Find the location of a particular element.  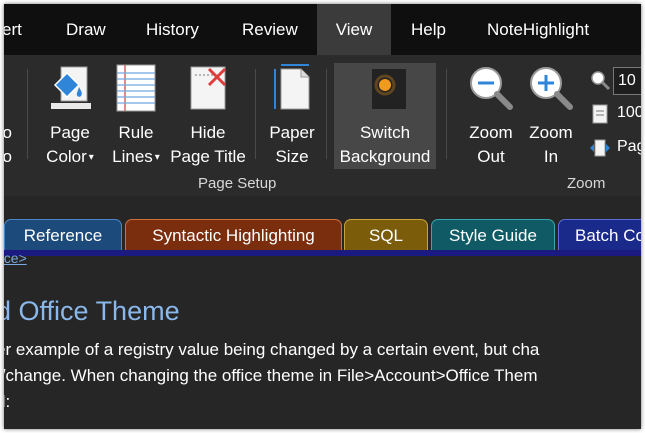

zoom-in-label: Zoom In is located at coordinates (551, 145).